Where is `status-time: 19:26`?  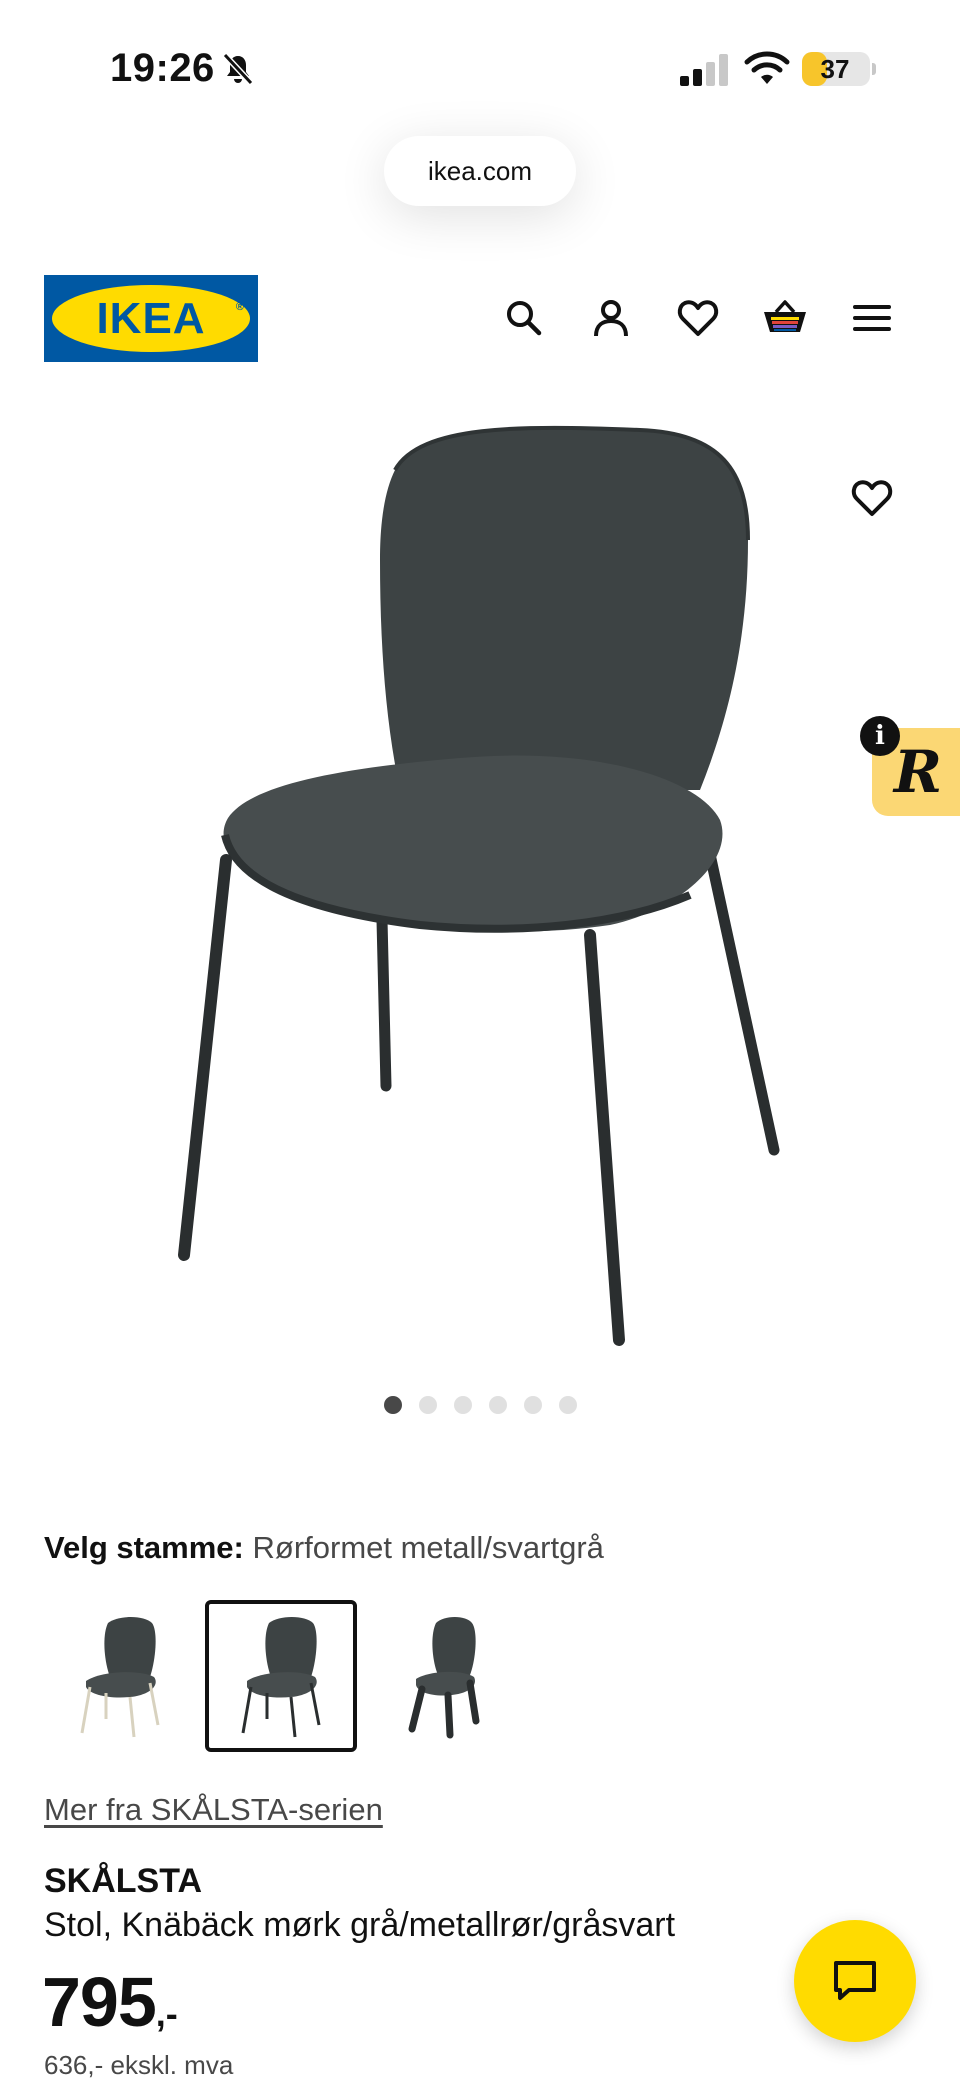
status-time: 19:26 is located at coordinates (162, 68).